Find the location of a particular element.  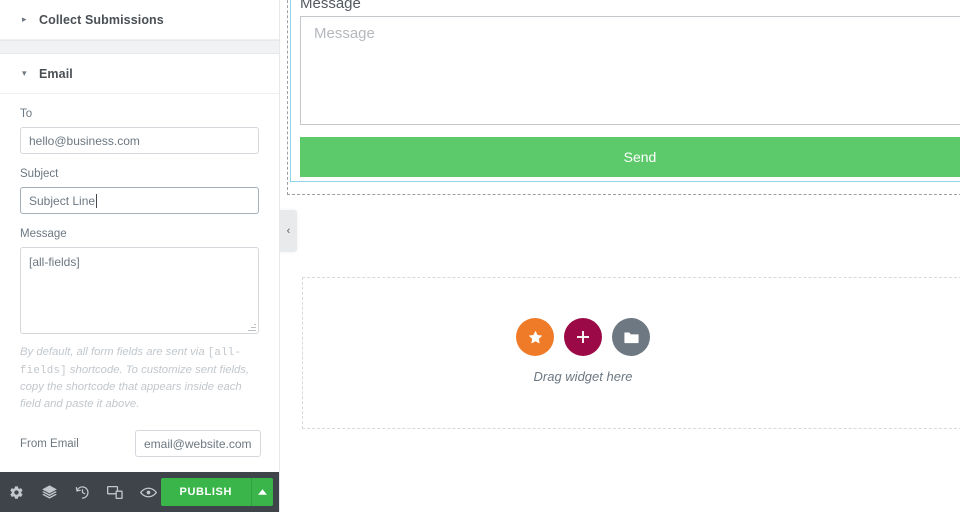

control-to: To hello@business.com is located at coordinates (139, 131).